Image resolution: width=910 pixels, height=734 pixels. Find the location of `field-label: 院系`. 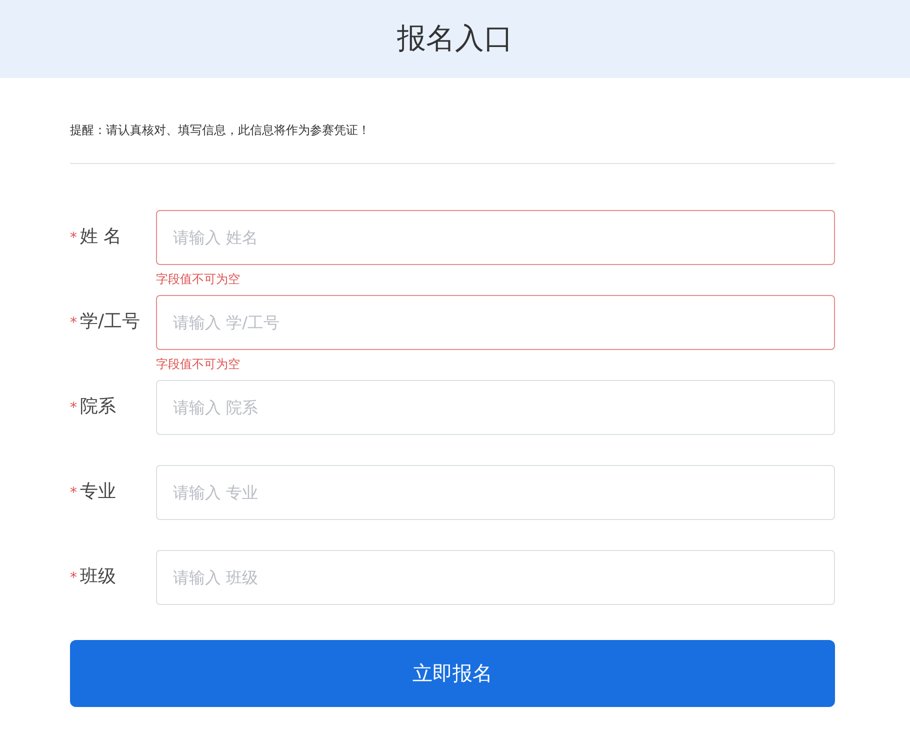

field-label: 院系 is located at coordinates (98, 406).